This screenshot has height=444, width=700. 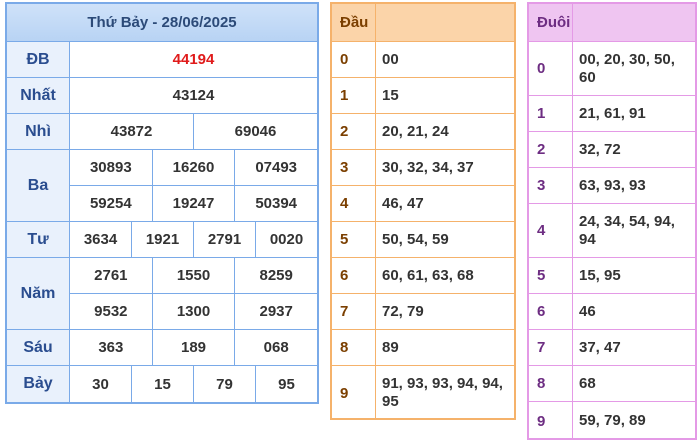 I want to click on dau-header-row: Đầu, so click(x=423, y=23).